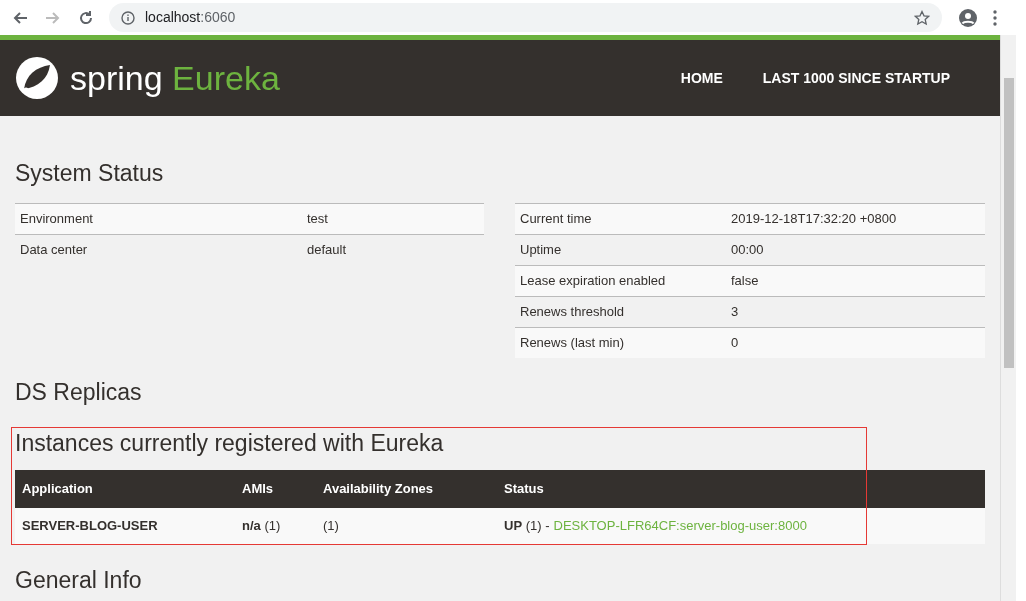  I want to click on url-text: localhost:6060, so click(190, 17).